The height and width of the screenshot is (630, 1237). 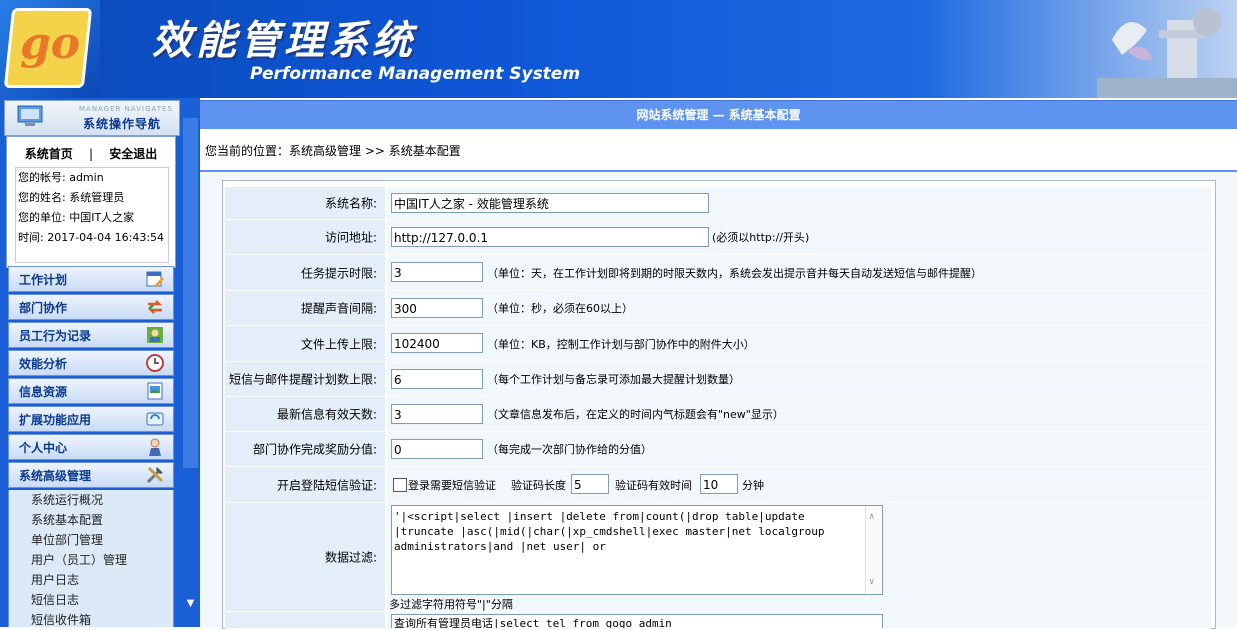 What do you see at coordinates (873, 550) in the screenshot?
I see `textarea-scrollbar: ∧ ∨` at bounding box center [873, 550].